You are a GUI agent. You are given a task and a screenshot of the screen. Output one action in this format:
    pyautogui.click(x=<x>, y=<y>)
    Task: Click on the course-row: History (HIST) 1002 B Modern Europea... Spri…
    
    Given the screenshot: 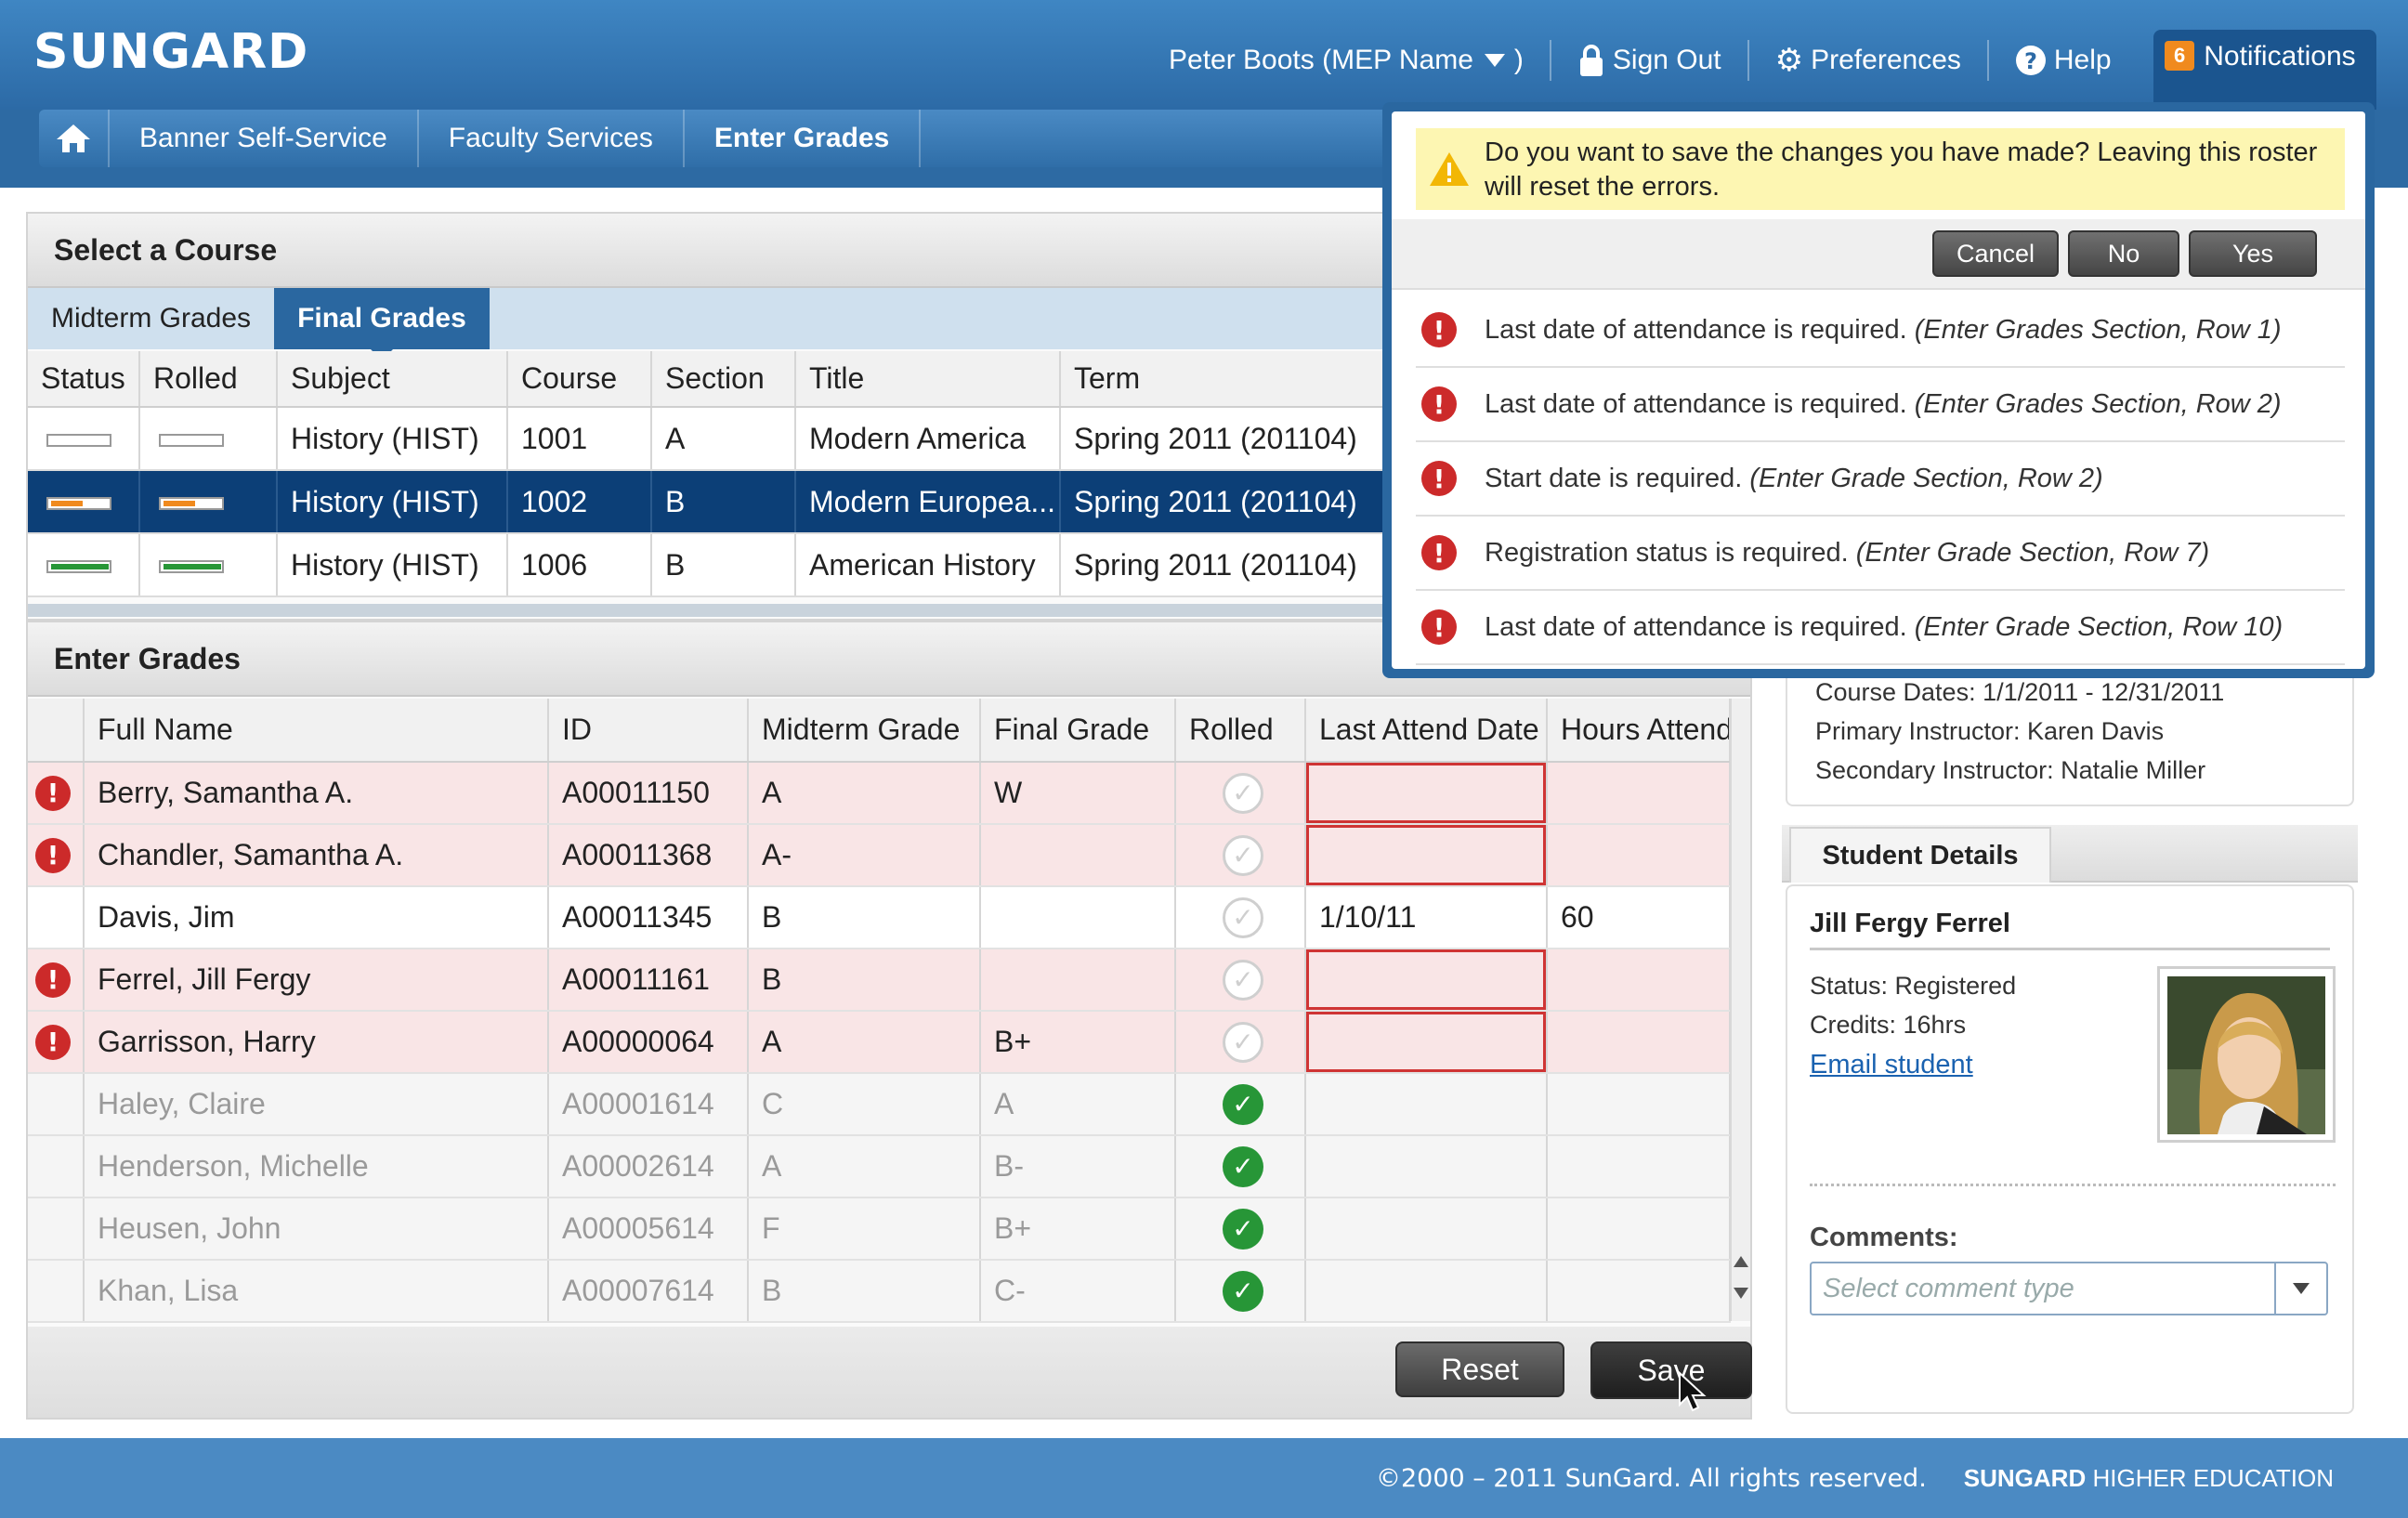 What is the action you would take?
    pyautogui.click(x=716, y=502)
    